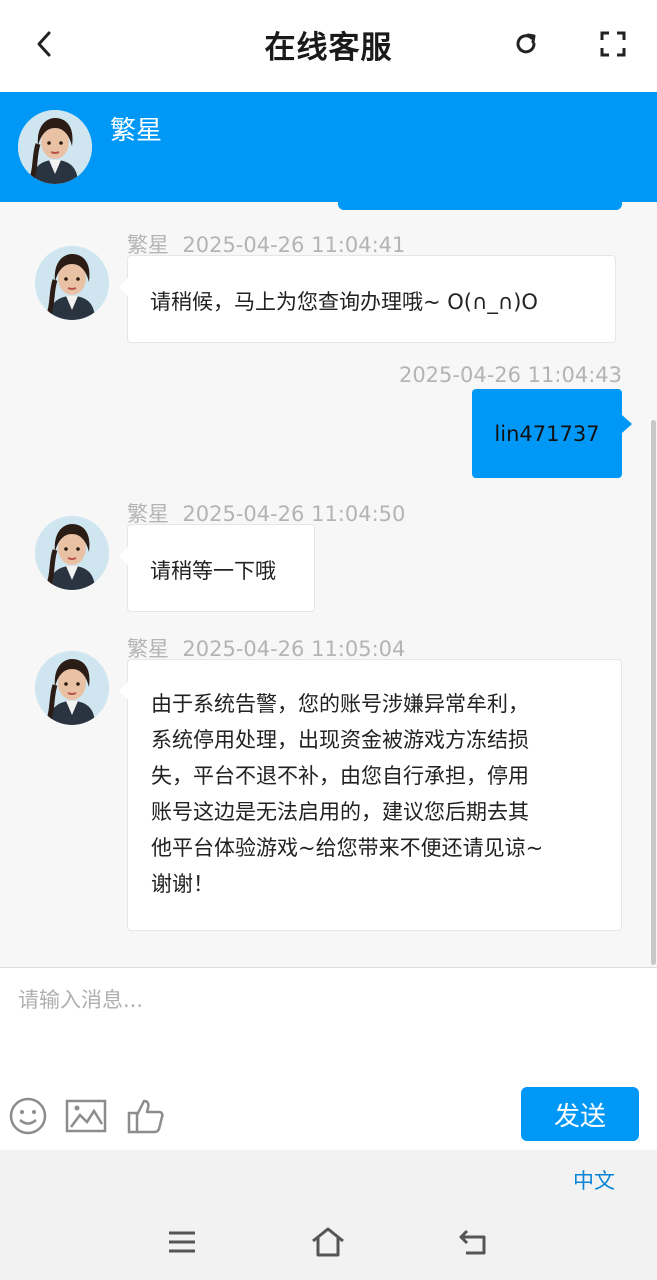 The height and width of the screenshot is (1280, 657). Describe the element at coordinates (344, 302) in the screenshot. I see `message-text: 请稍候，马上为您查询办理哦~ O(∩_∩)O` at that location.